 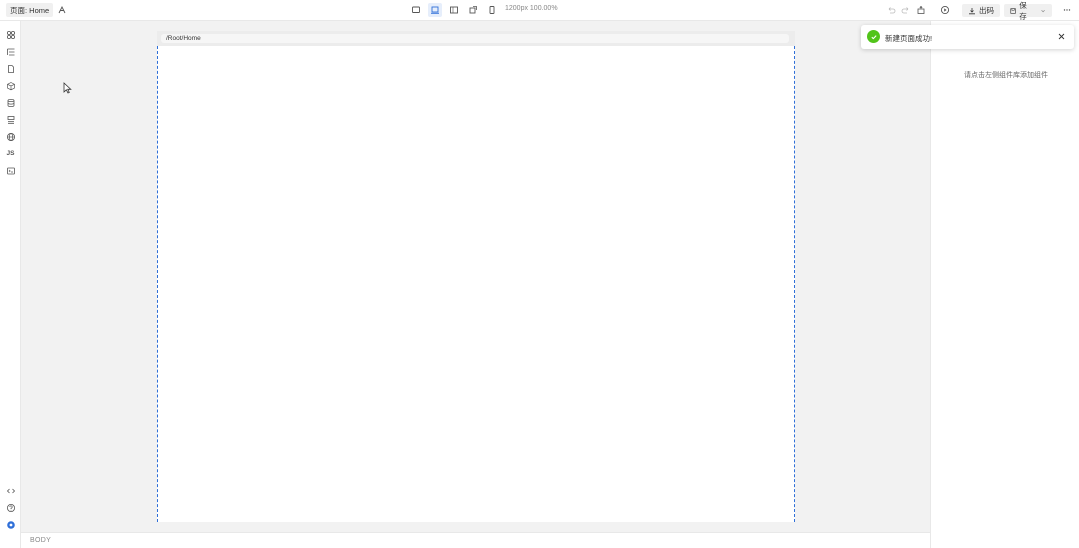 What do you see at coordinates (967, 37) in the screenshot?
I see `success-toast: 新建页面成功!` at bounding box center [967, 37].